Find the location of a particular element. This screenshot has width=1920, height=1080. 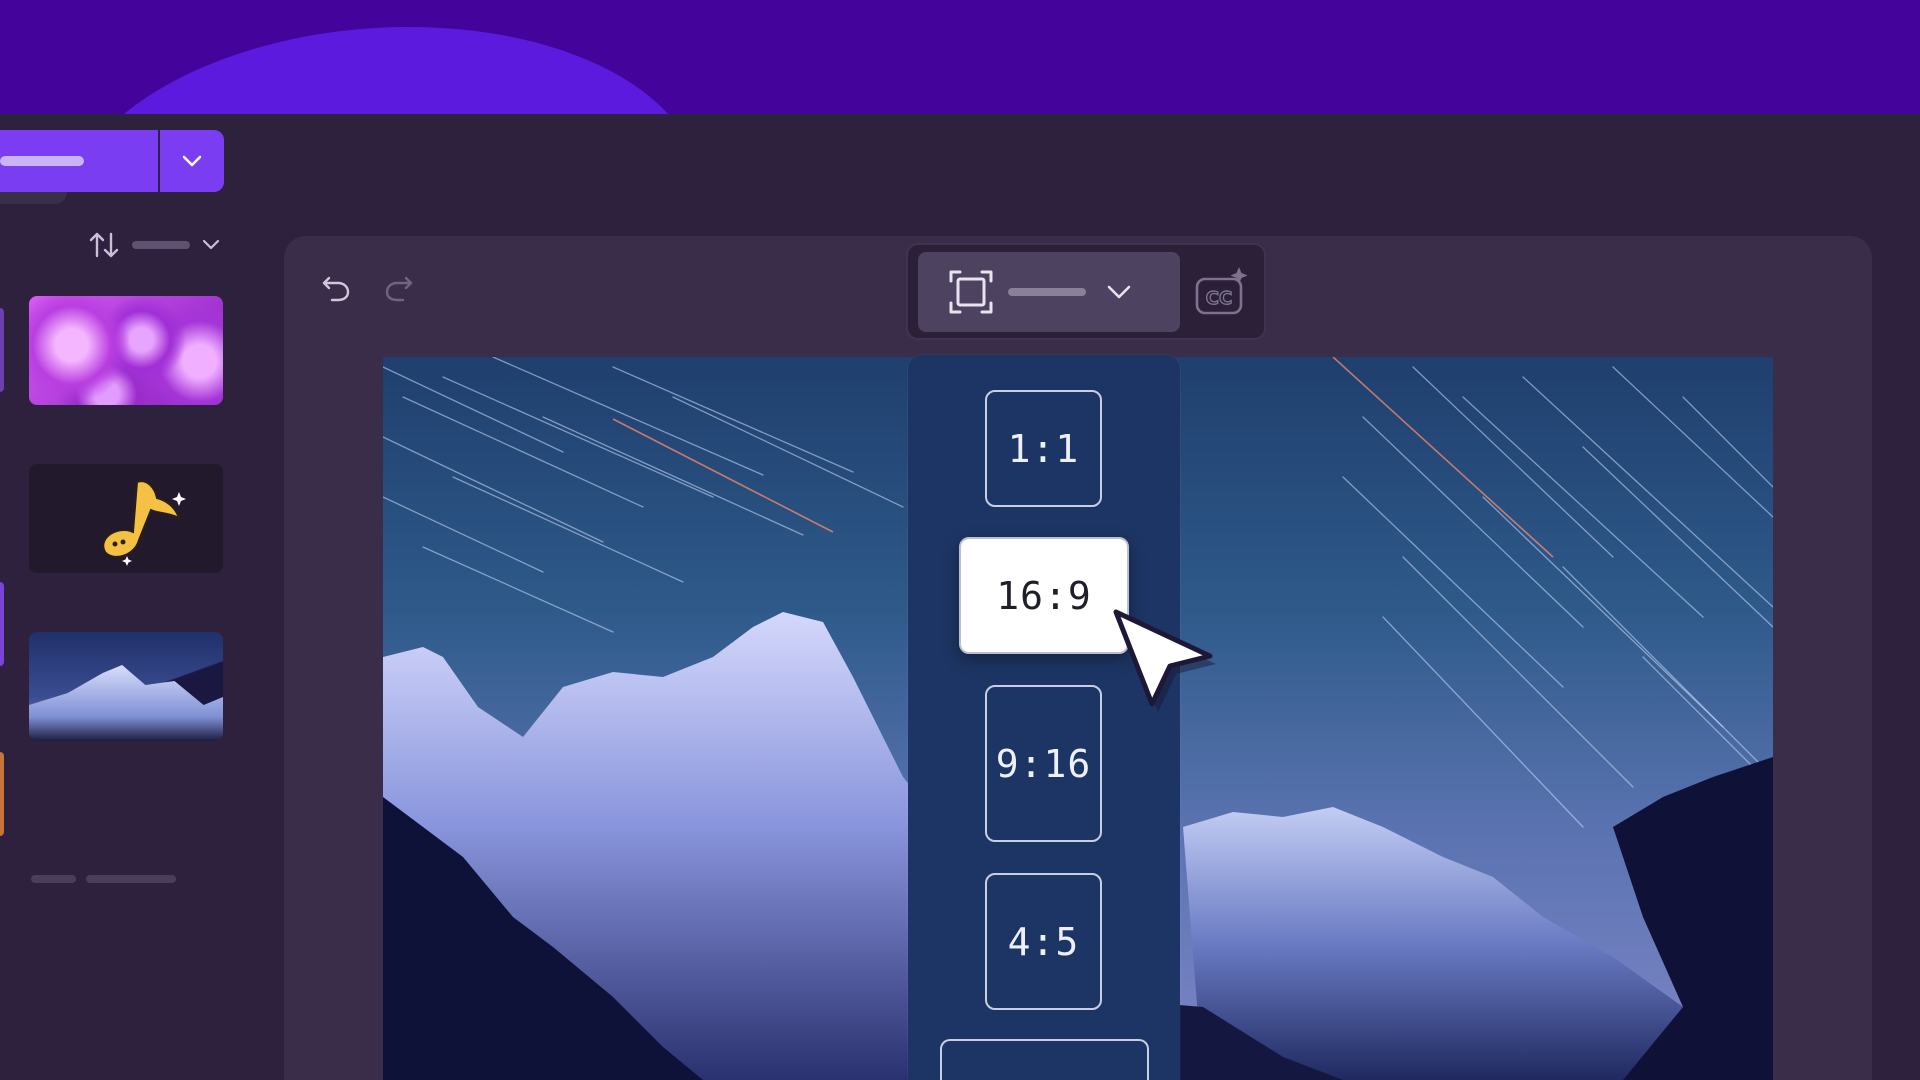

import-options-dropdown is located at coordinates (192, 161).